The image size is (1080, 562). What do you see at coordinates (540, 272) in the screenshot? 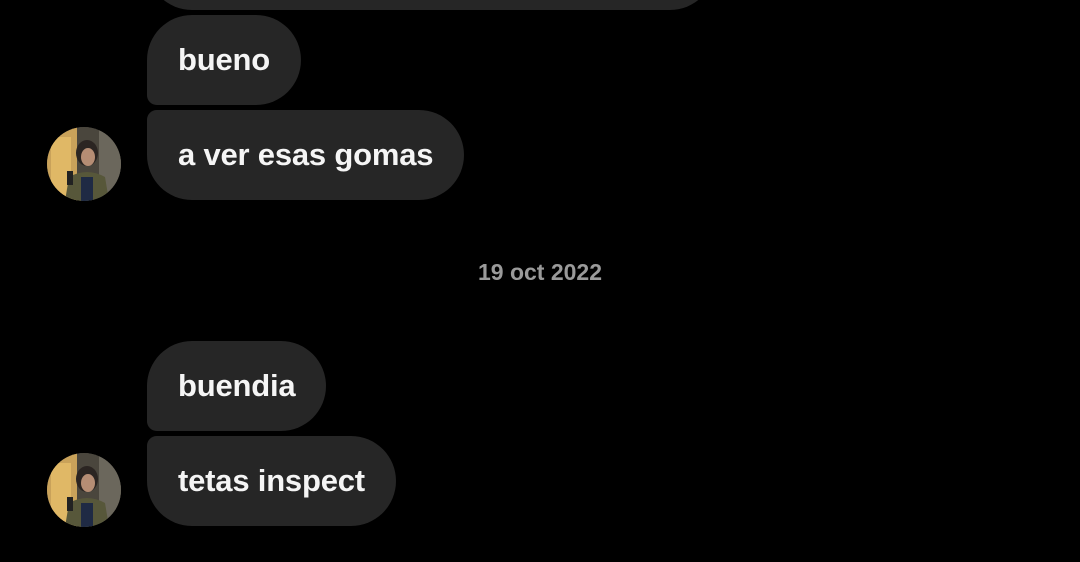
I see `date-divider: 19 oct 2022` at bounding box center [540, 272].